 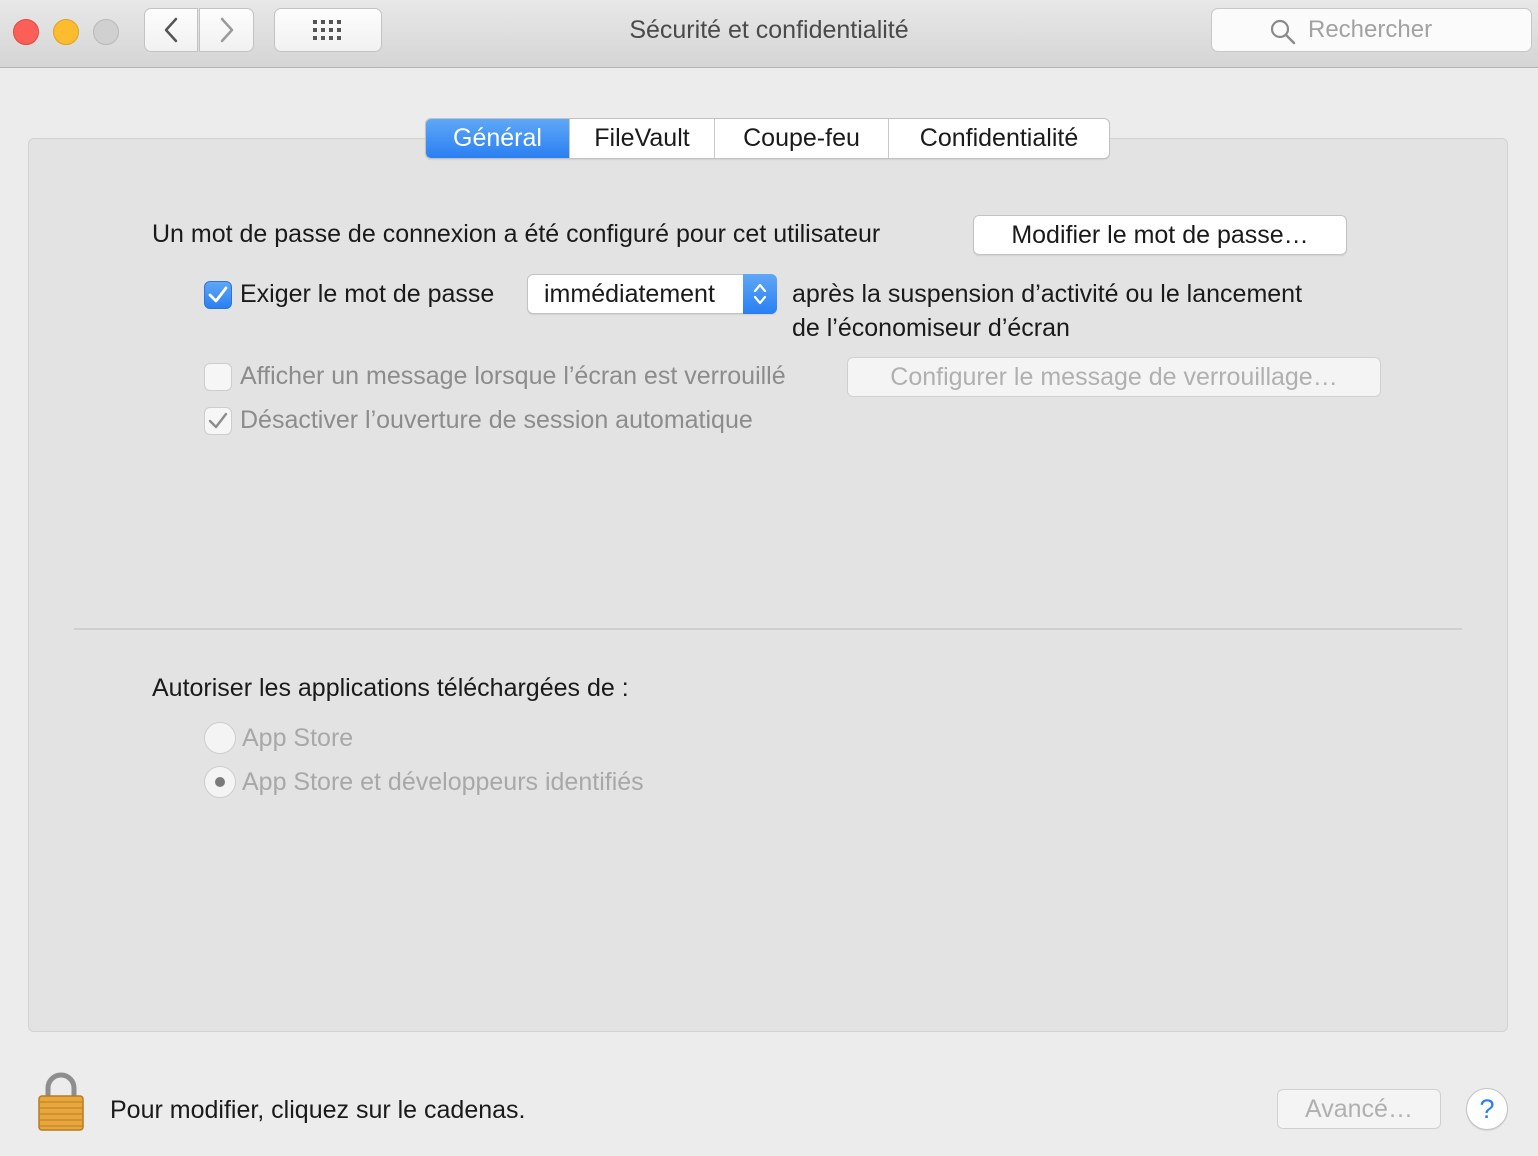 I want to click on lock-instruction-text: Pour modifier, cliquez sur le cadenas., so click(x=318, y=1110).